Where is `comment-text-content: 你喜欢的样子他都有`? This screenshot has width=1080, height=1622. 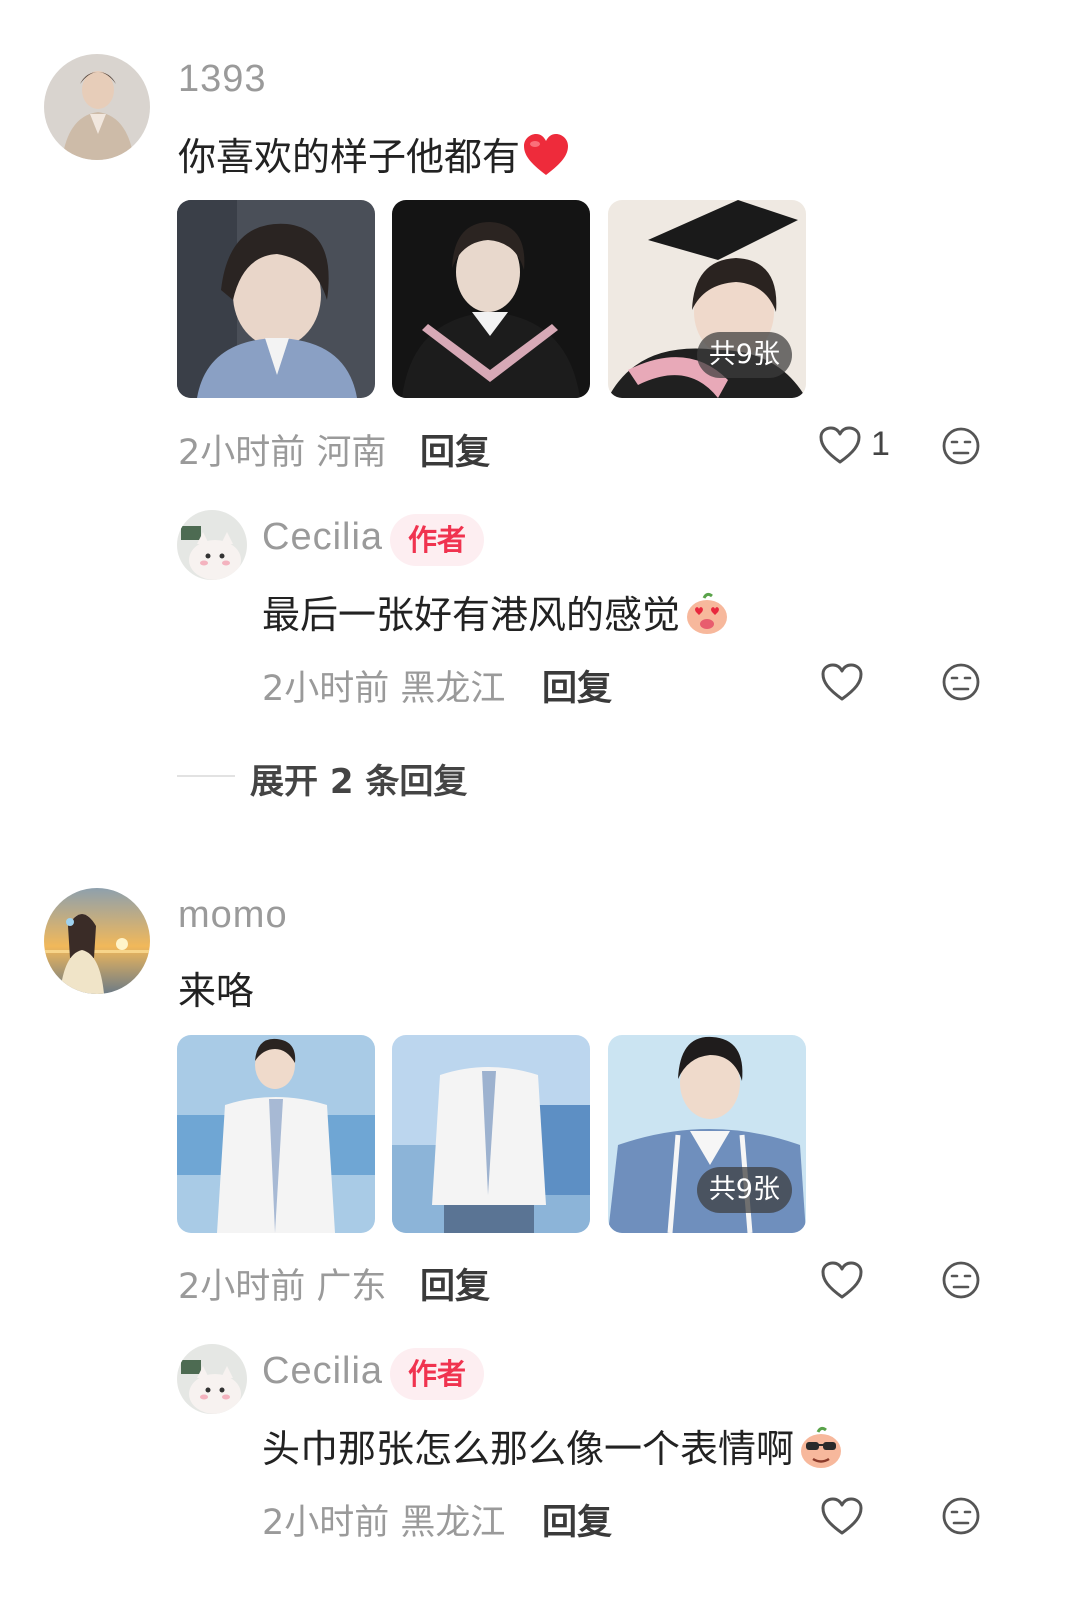
comment-text-content: 你喜欢的样子他都有 is located at coordinates (349, 157).